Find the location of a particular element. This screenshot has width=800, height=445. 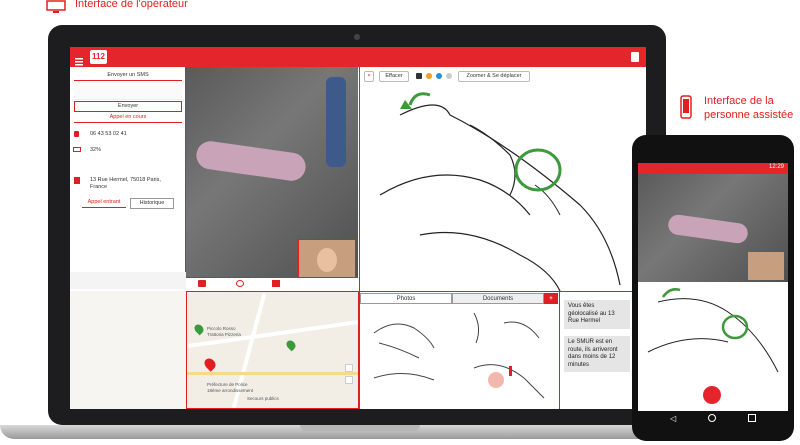

menu-icon is located at coordinates (79, 59).